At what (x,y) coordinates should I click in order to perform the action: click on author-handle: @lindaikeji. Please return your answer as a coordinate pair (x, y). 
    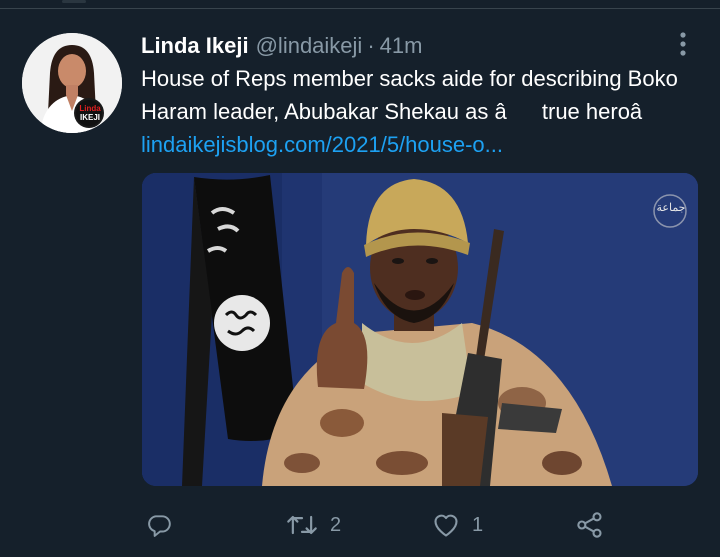
    Looking at the image, I should click on (309, 46).